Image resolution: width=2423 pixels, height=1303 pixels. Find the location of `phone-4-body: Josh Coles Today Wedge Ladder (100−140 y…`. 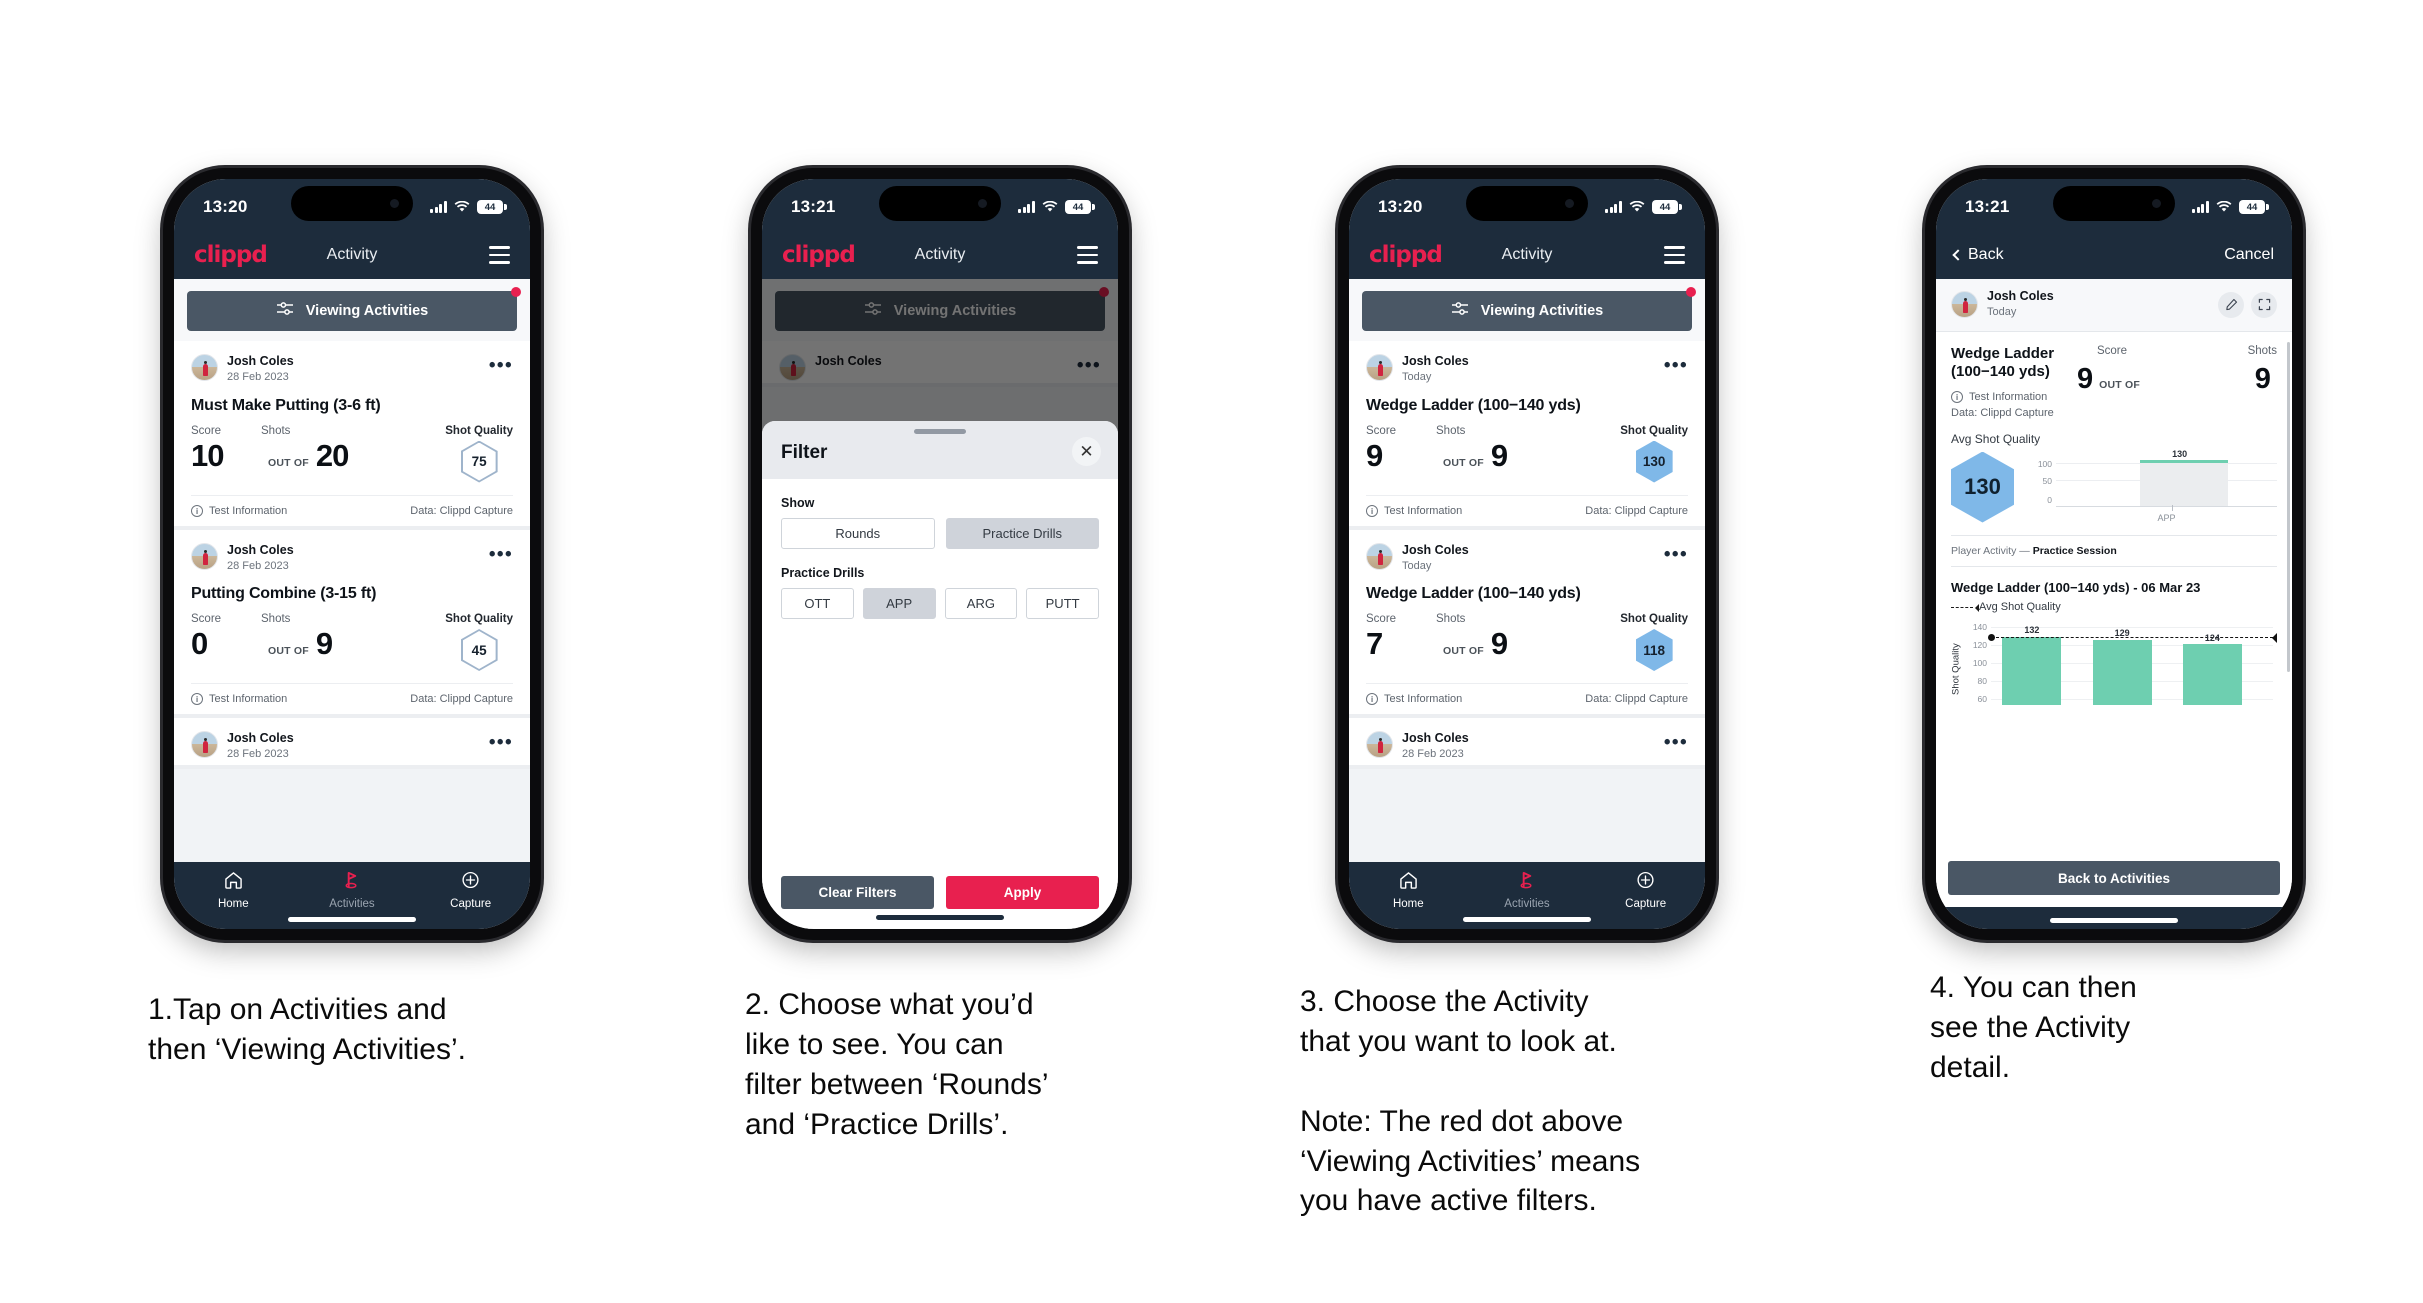

phone-4-body: Josh Coles Today Wedge Ladder (100−140 y… is located at coordinates (2114, 593).